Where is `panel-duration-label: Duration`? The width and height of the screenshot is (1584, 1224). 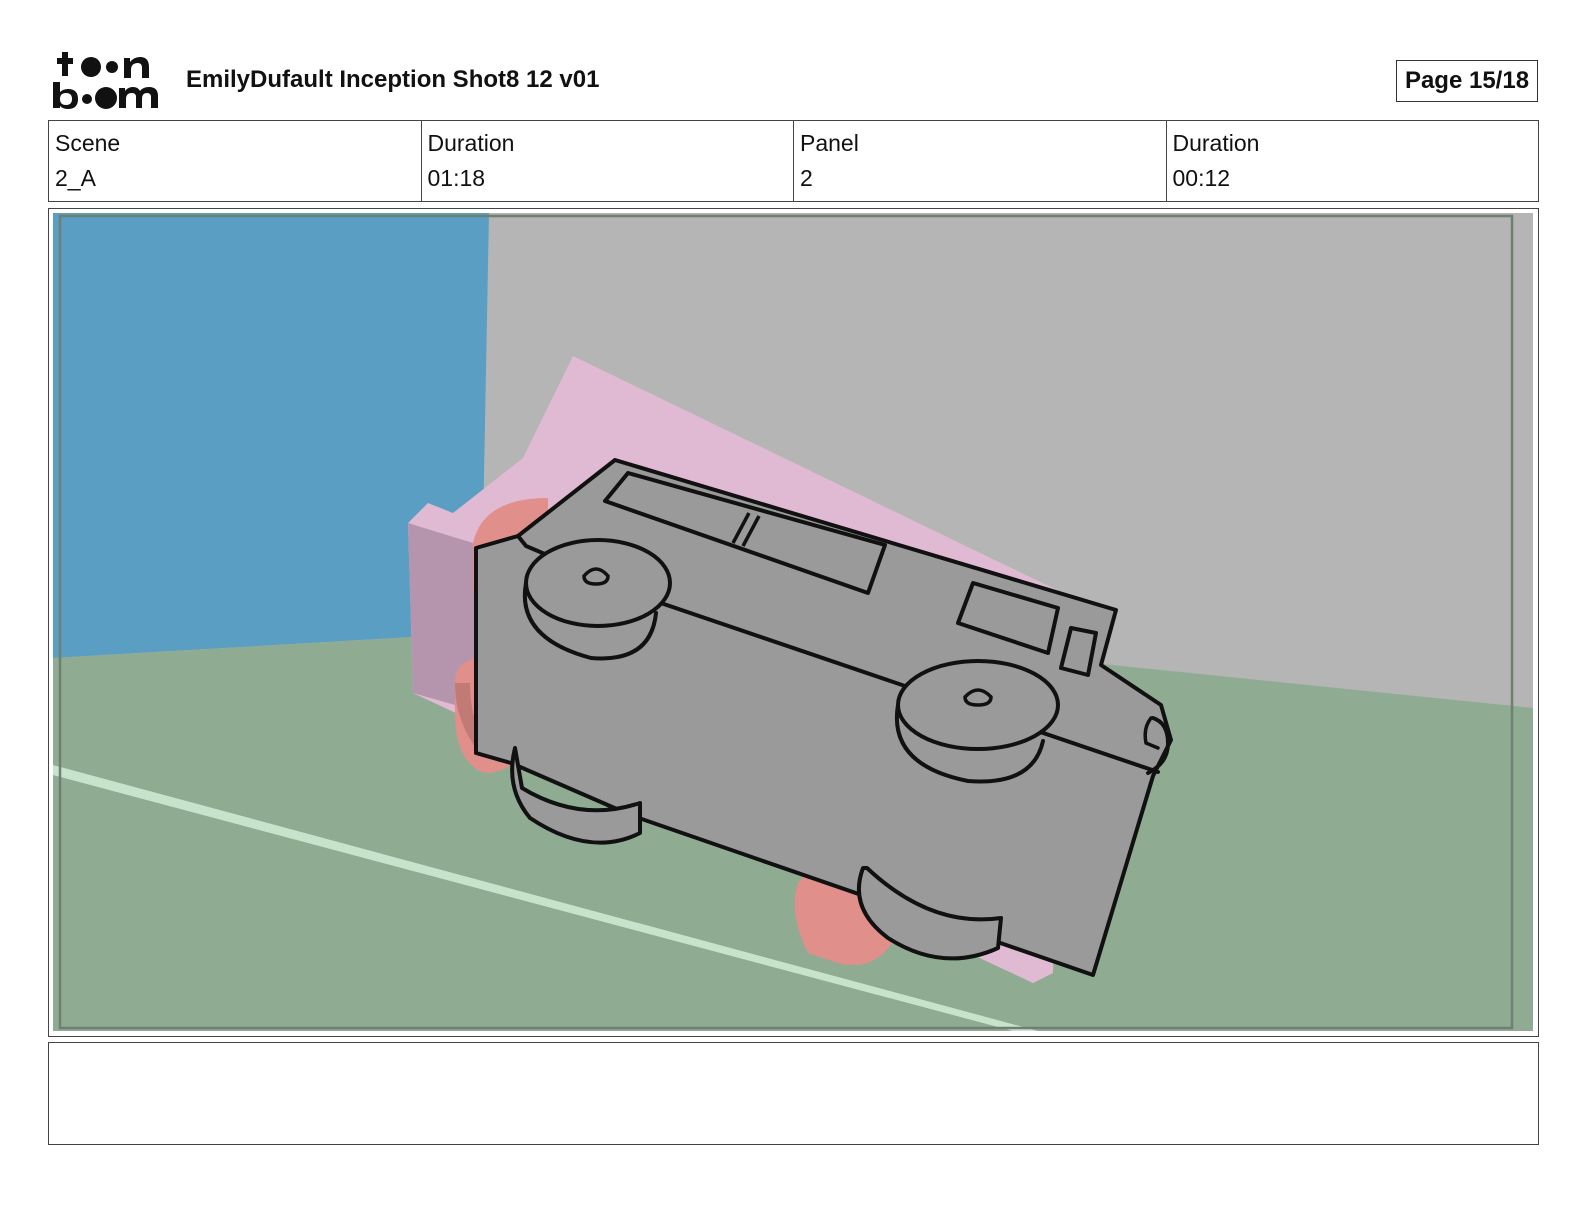
panel-duration-label: Duration is located at coordinates (1216, 143).